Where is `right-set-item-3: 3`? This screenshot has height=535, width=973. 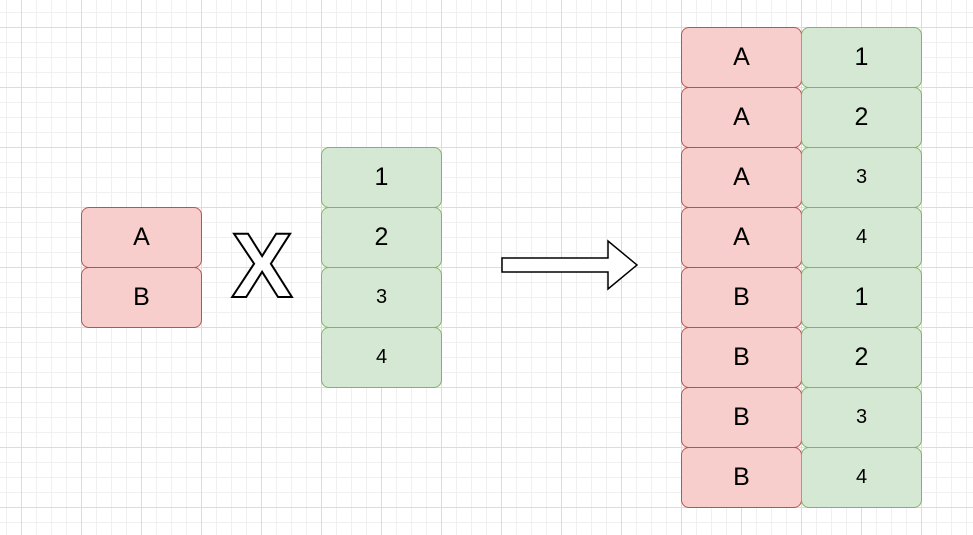
right-set-item-3: 3 is located at coordinates (381, 297).